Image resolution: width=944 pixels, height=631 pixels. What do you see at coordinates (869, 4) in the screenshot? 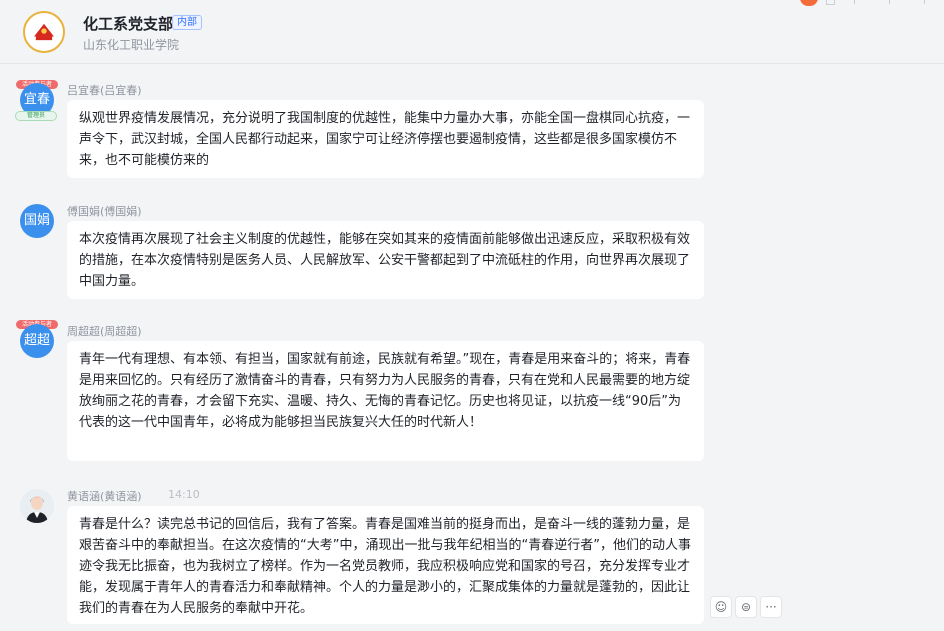
I see `window-corner-decoration` at bounding box center [869, 4].